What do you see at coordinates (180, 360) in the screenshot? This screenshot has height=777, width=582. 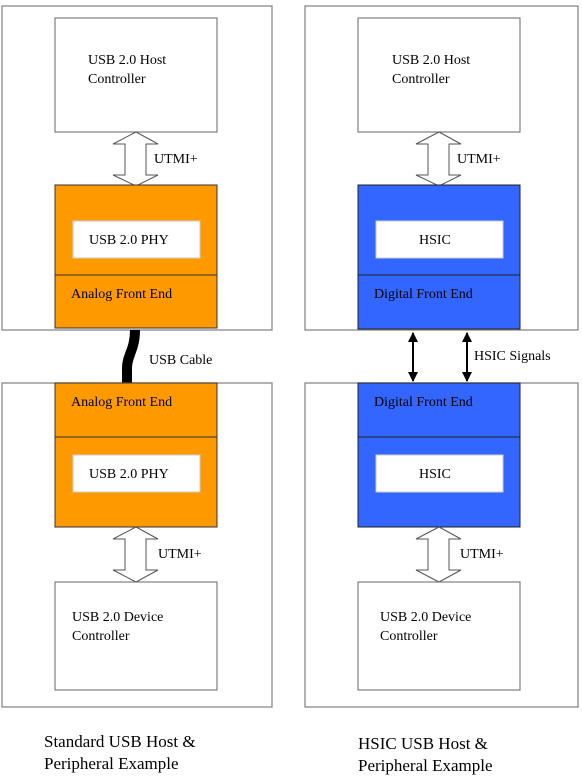 I see `left-link-label: USB Cable` at bounding box center [180, 360].